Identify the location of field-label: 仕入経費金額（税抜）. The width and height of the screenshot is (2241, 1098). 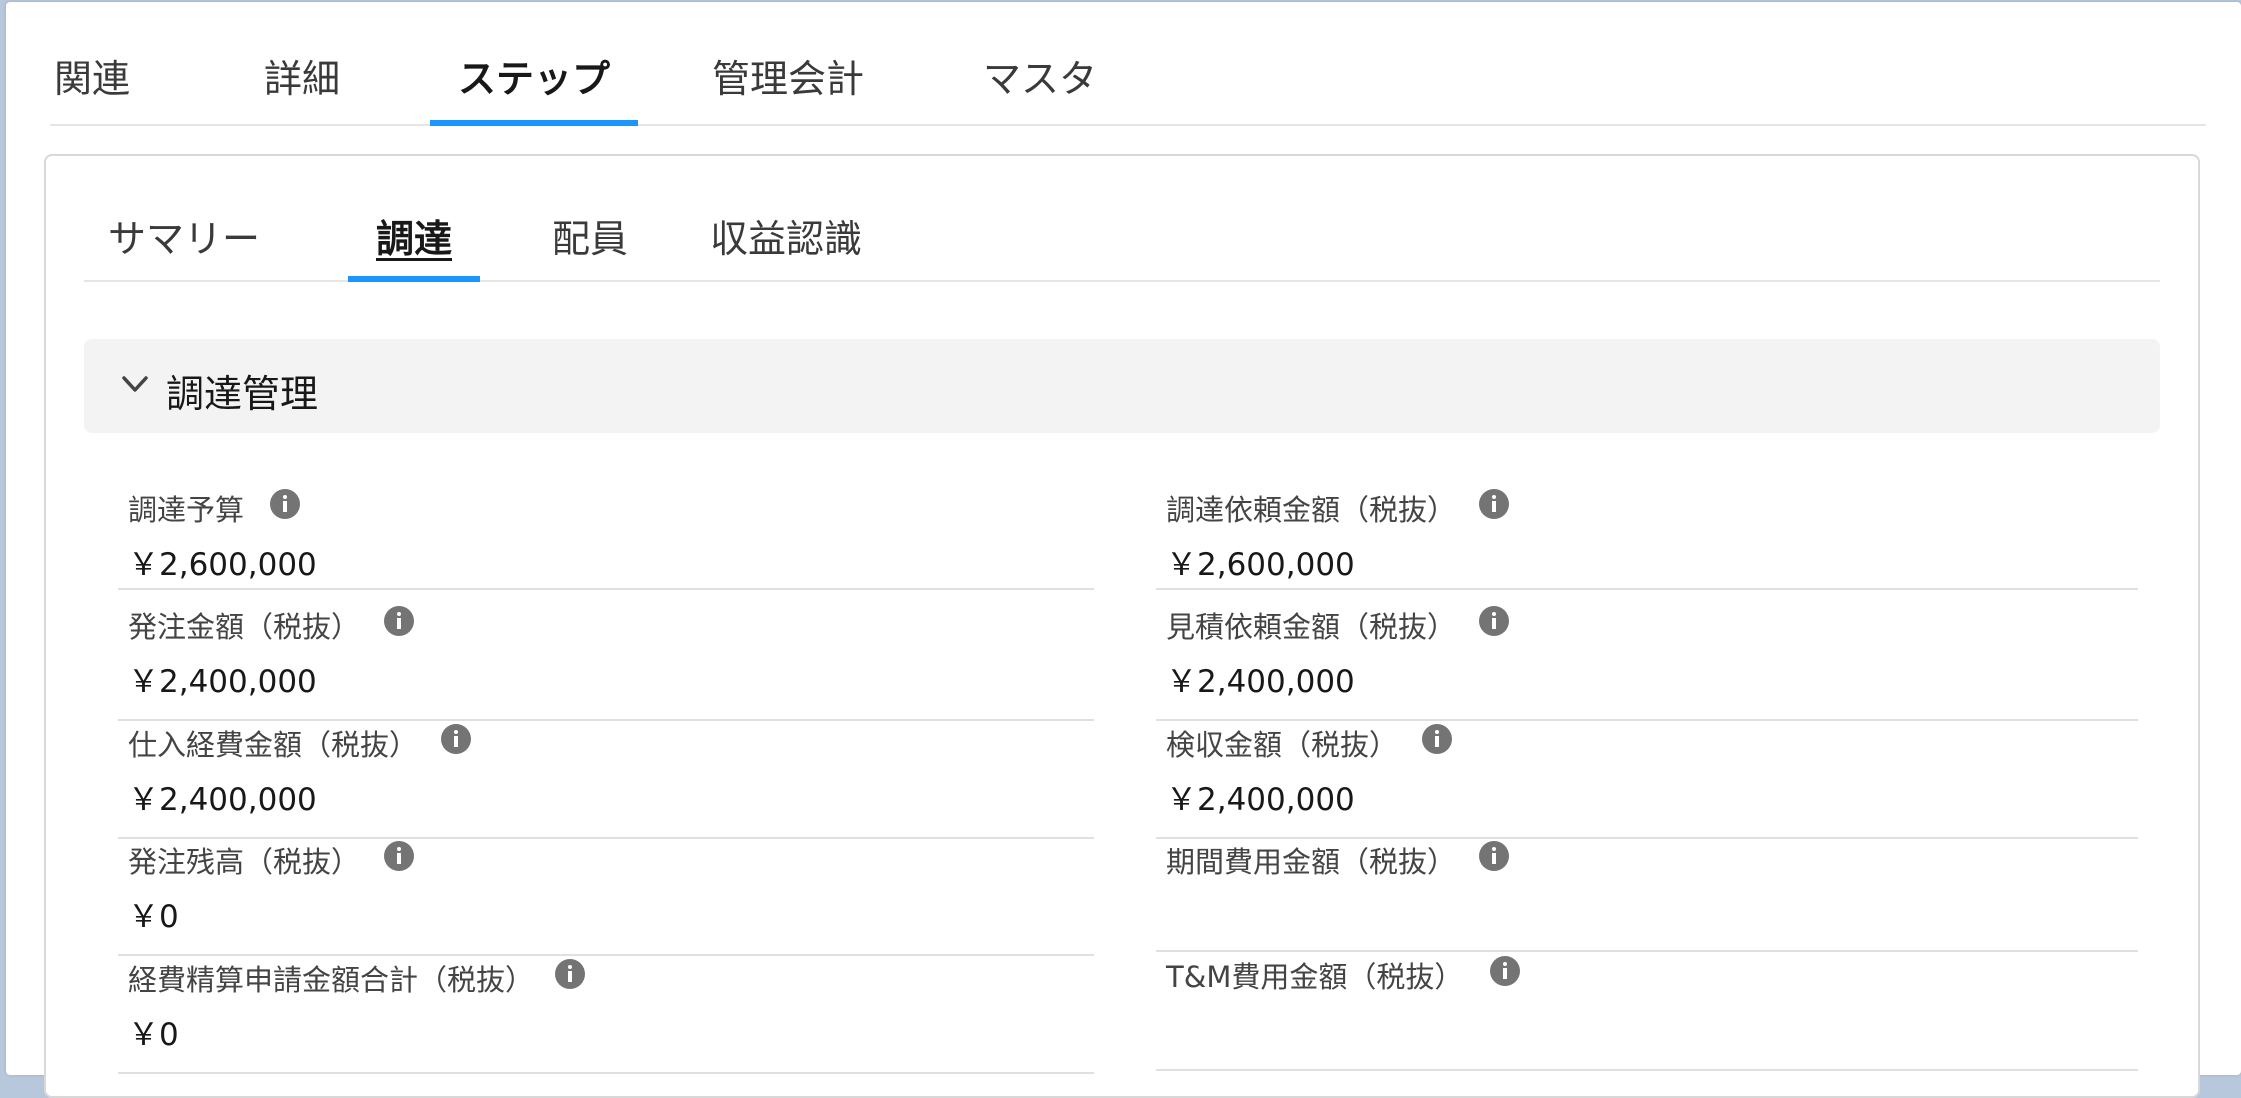
(273, 745).